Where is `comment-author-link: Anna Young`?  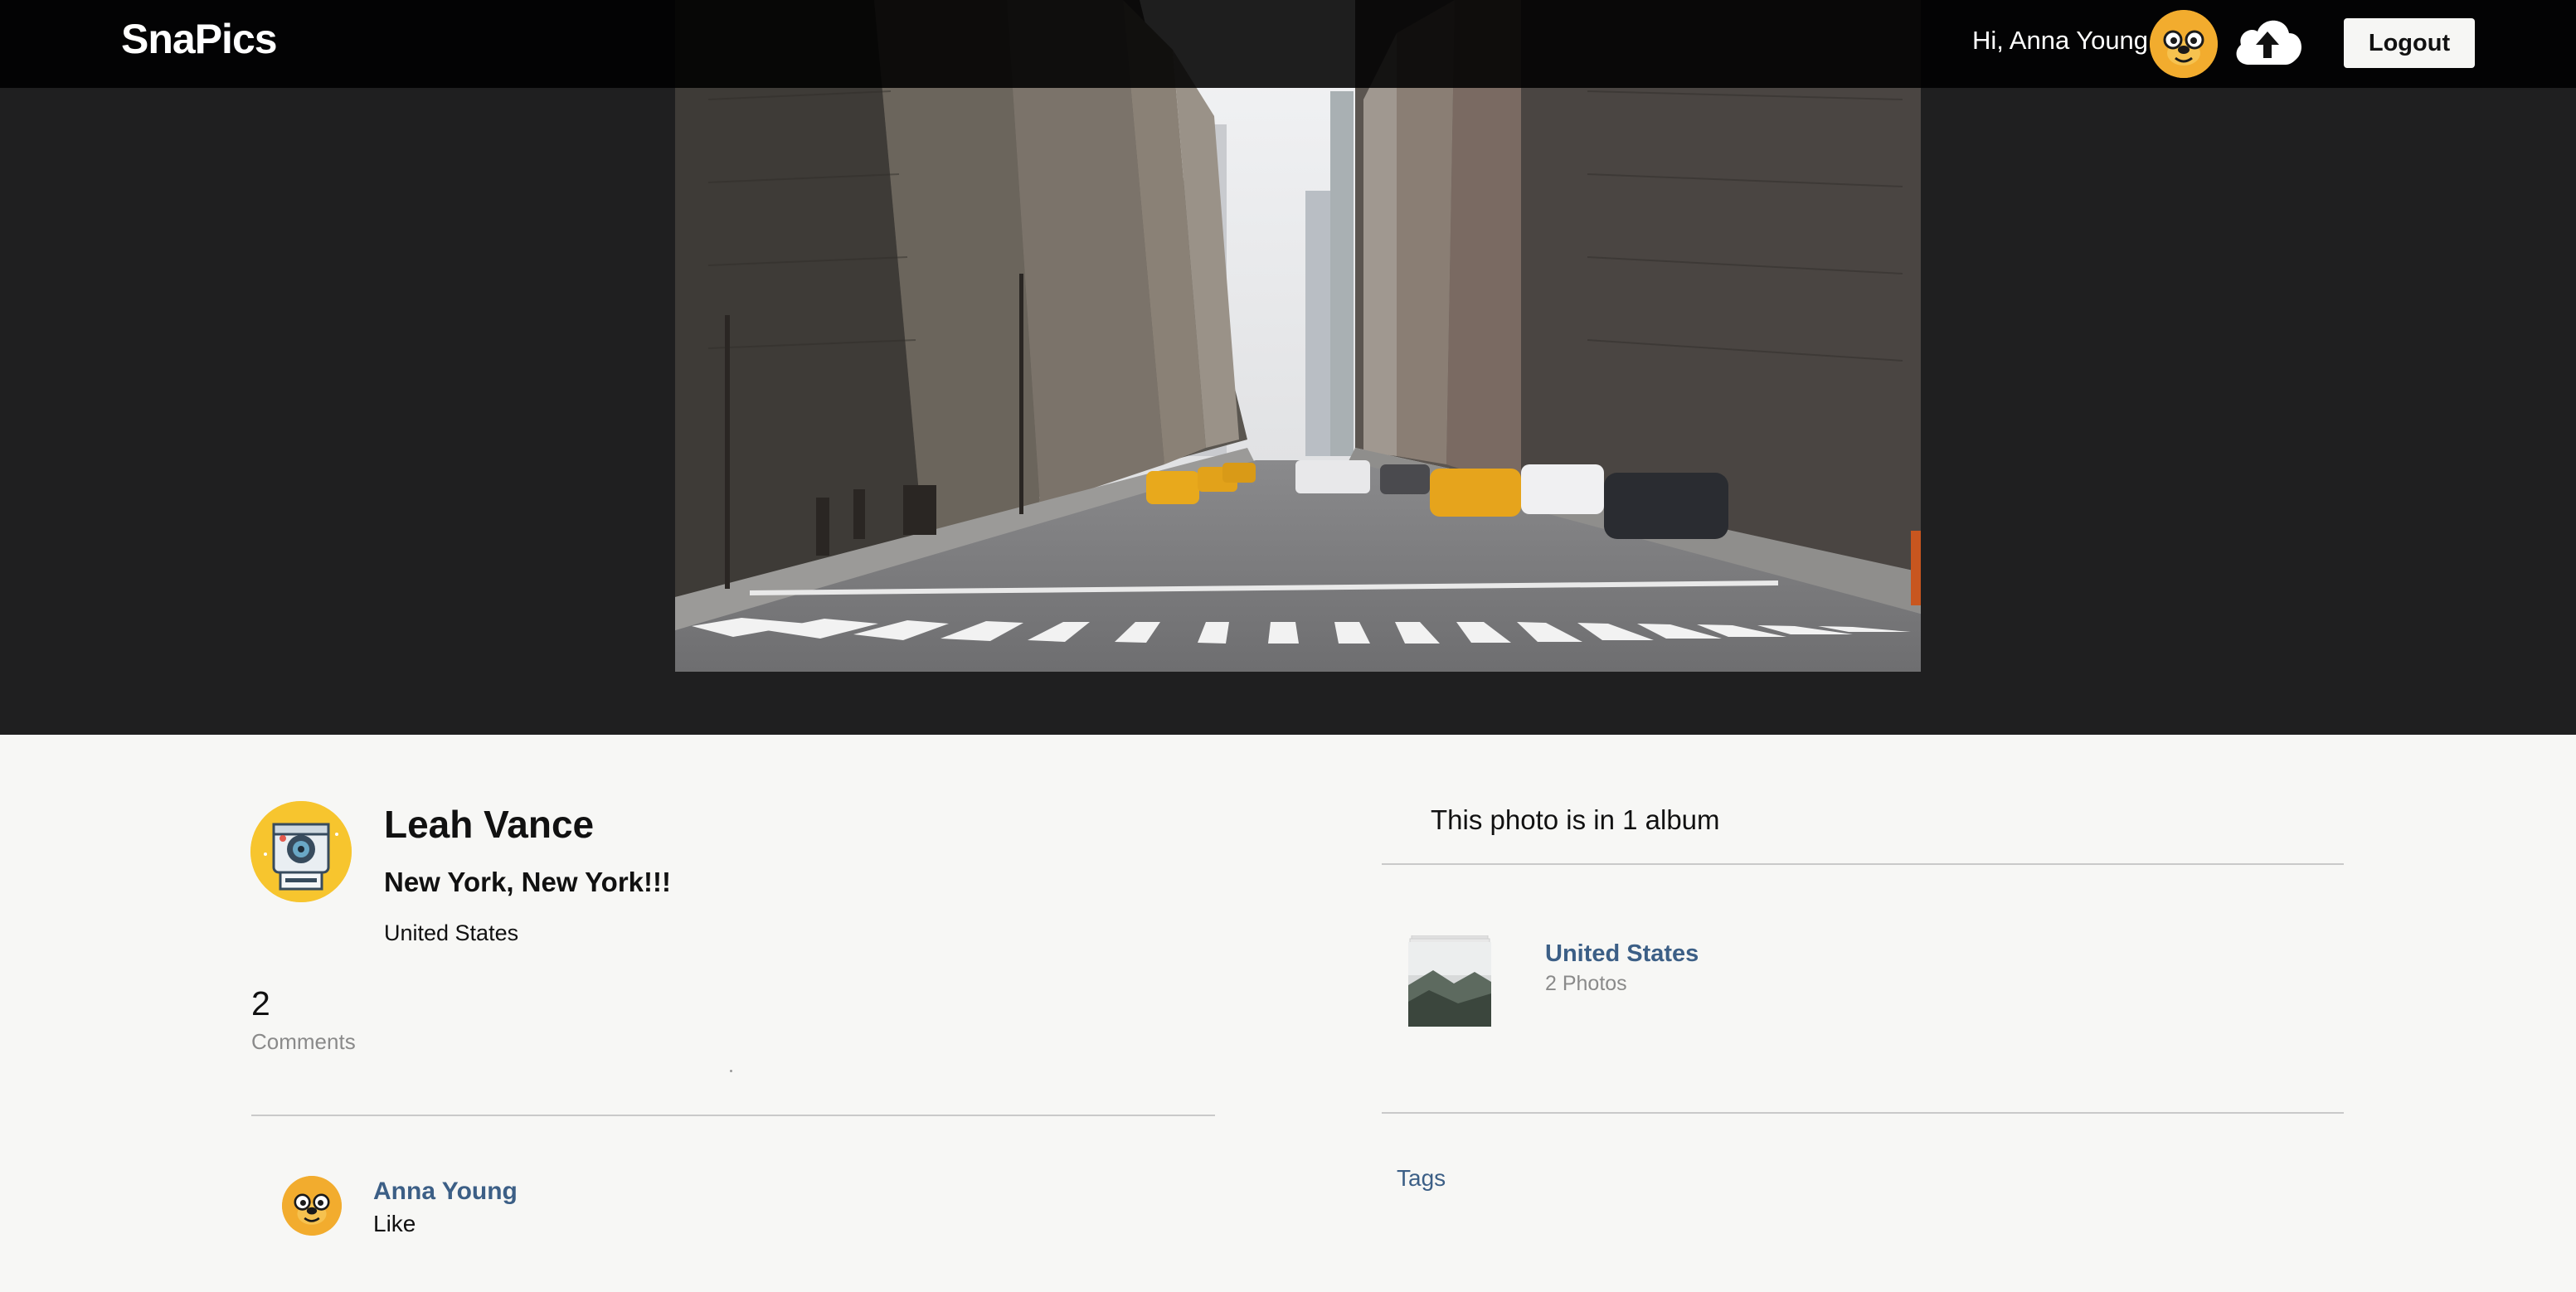
comment-author-link: Anna Young is located at coordinates (446, 1192).